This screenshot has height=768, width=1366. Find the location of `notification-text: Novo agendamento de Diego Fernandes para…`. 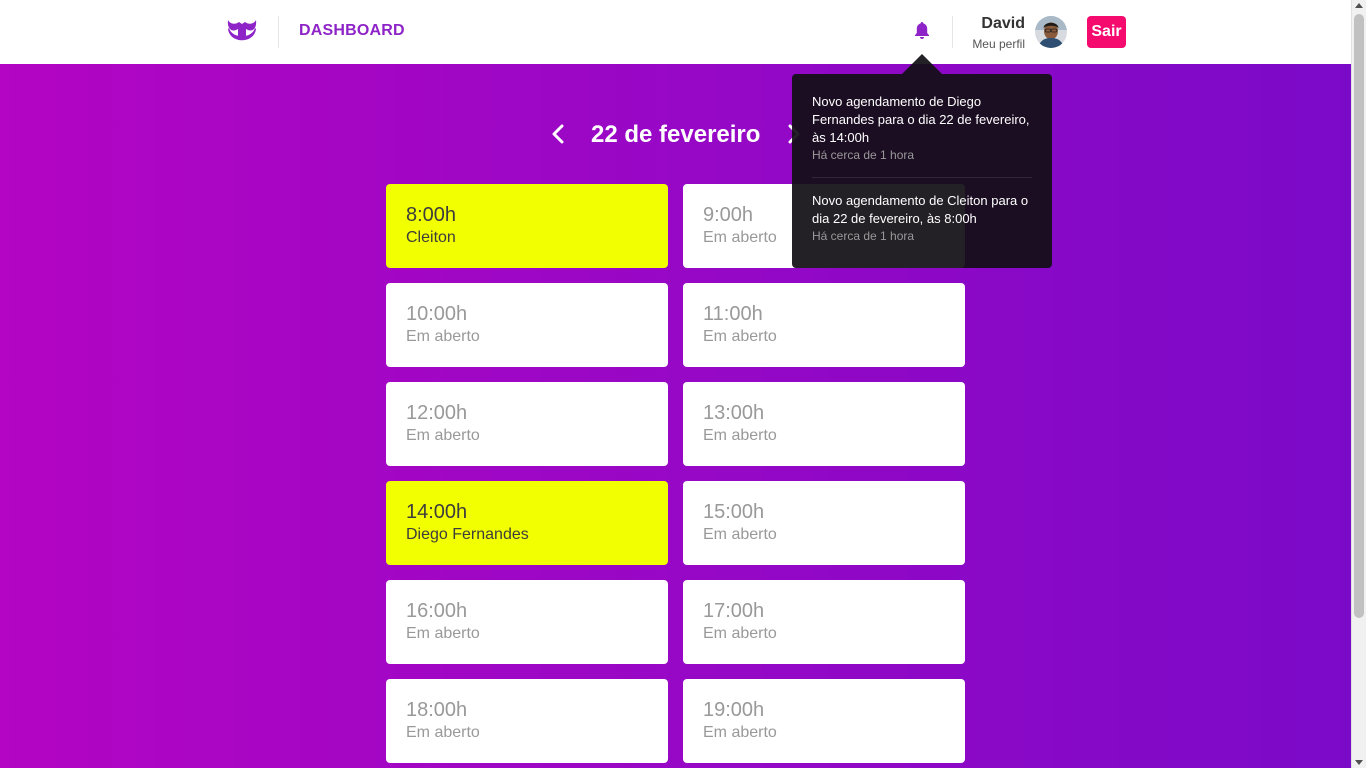

notification-text: Novo agendamento de Diego Fernandes para… is located at coordinates (921, 119).